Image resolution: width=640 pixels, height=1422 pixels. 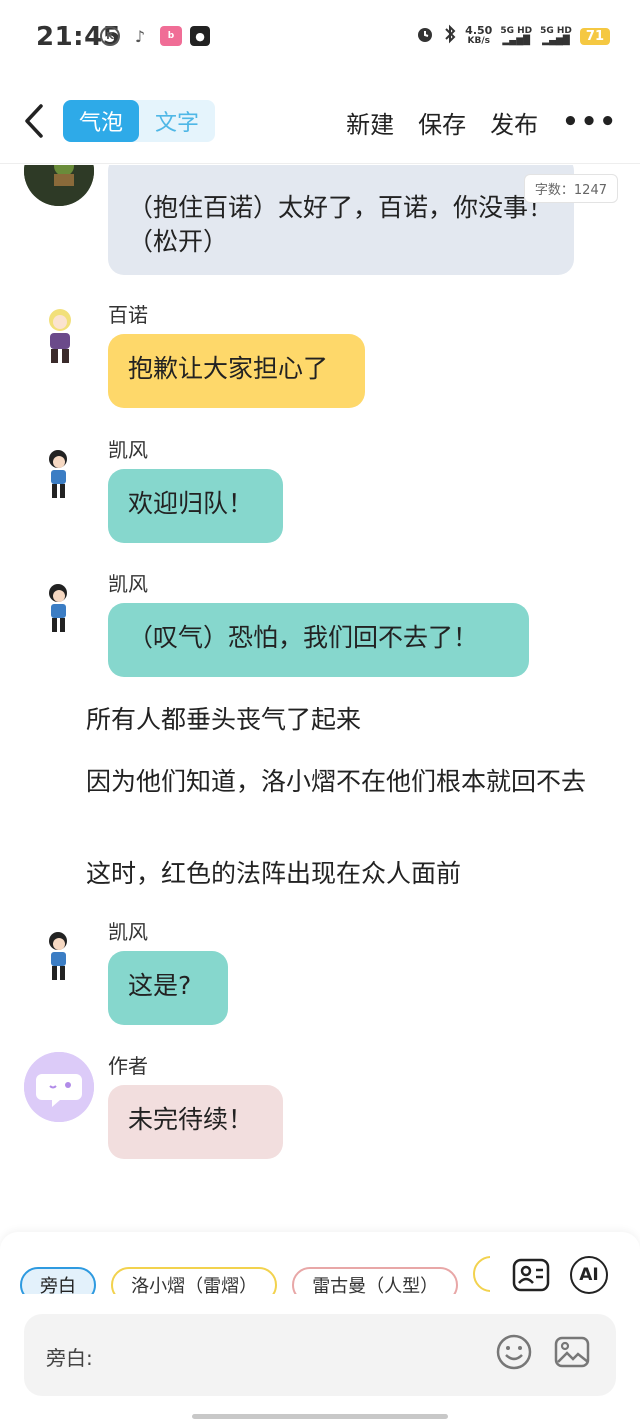 I want to click on character-card-button, so click(x=531, y=1275).